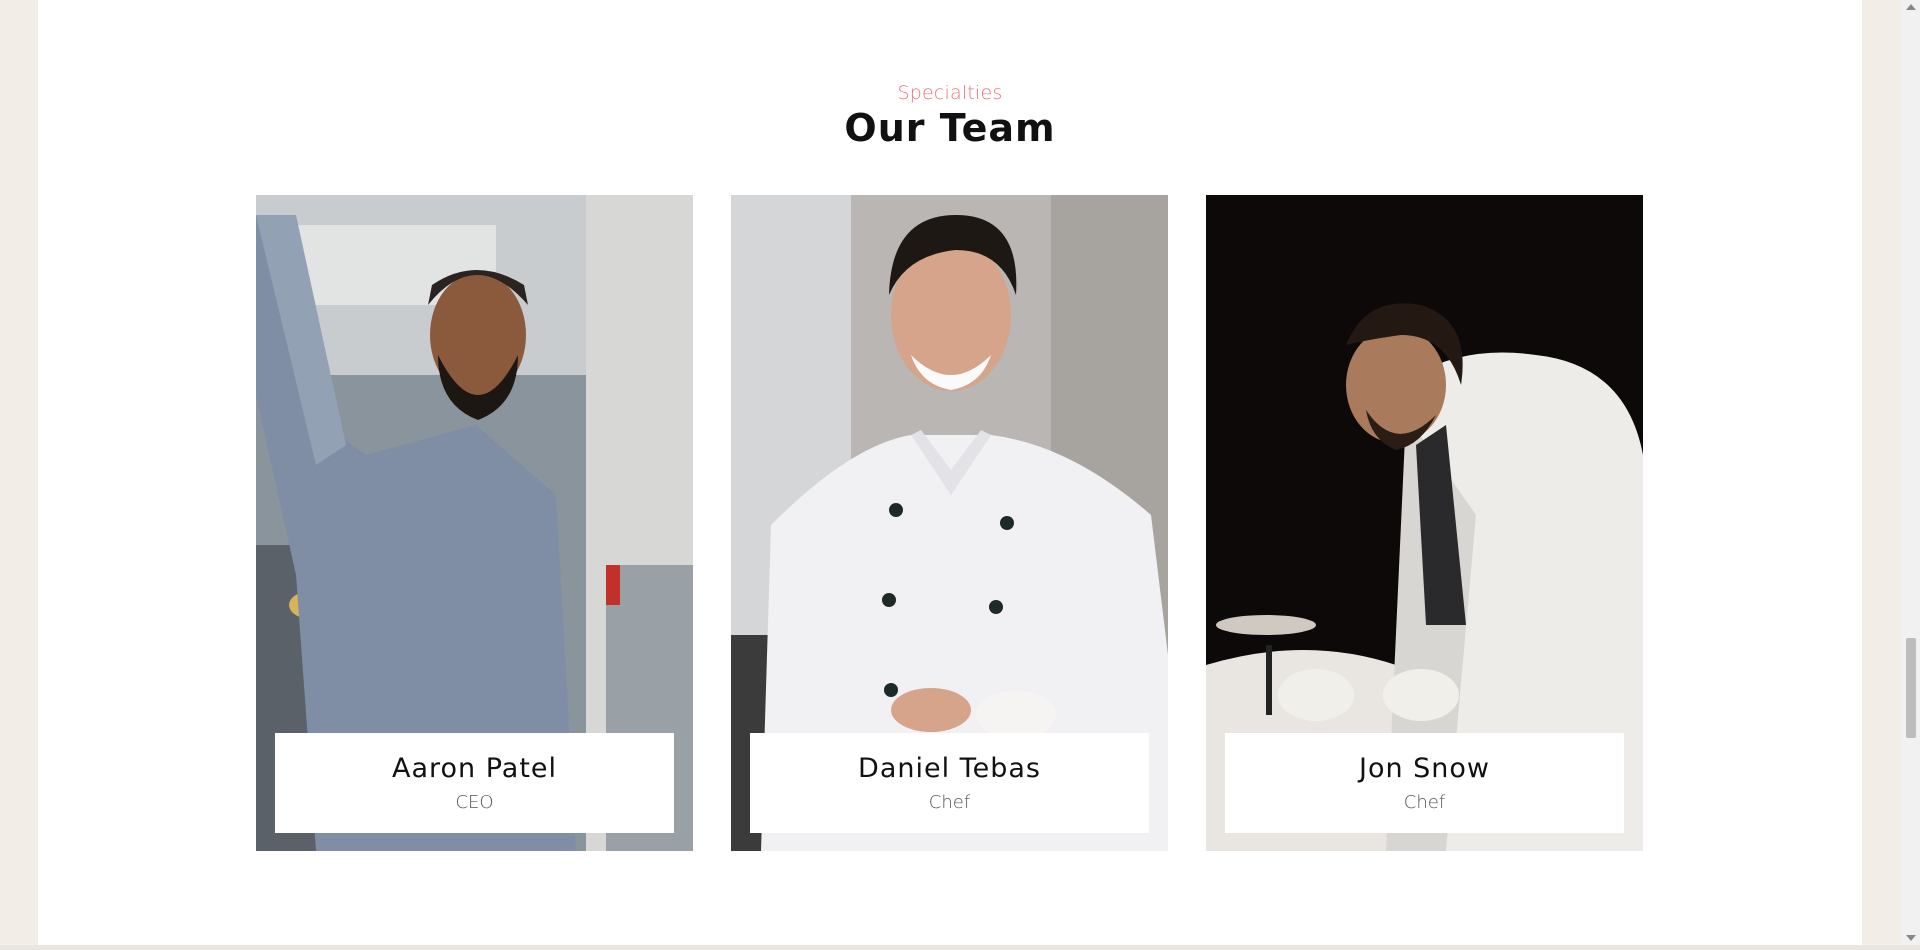  Describe the element at coordinates (1910, 472) in the screenshot. I see `vertical-scrollbar` at that location.